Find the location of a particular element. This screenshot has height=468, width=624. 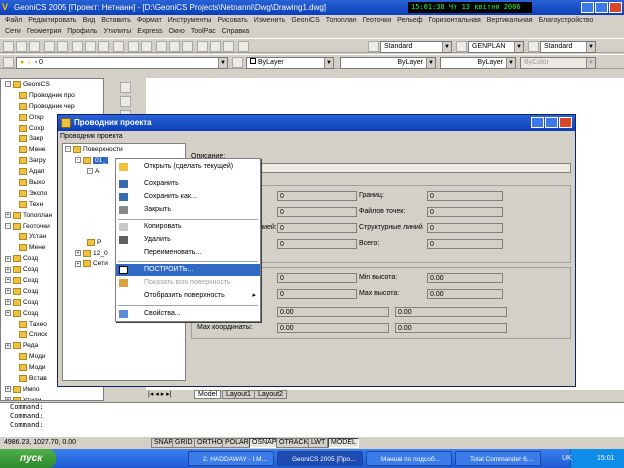

plotstyle-select: ByColor ▼ is located at coordinates (558, 63).